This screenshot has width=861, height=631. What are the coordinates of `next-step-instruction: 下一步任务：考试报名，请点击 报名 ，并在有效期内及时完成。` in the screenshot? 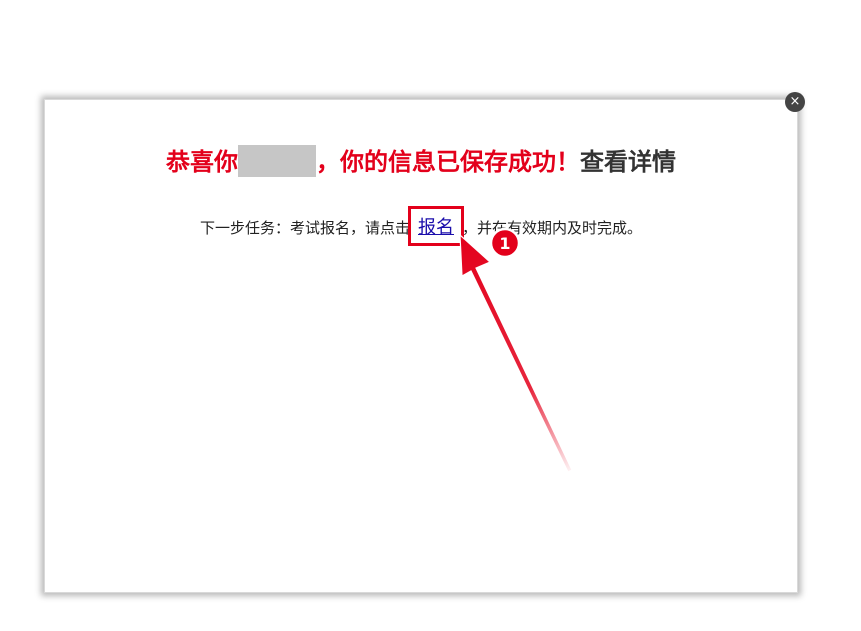 It's located at (421, 226).